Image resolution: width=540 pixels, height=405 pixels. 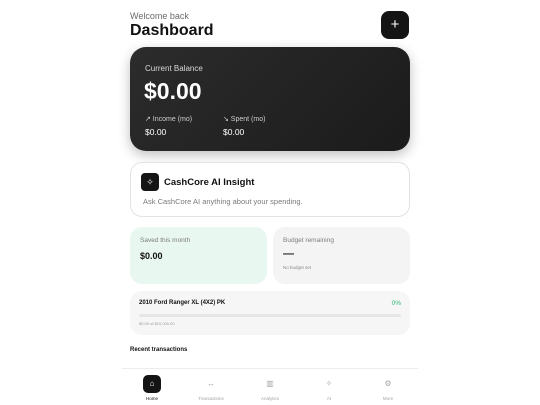 I want to click on nav-item-analytics: ▥ Analytics, so click(x=270, y=388).